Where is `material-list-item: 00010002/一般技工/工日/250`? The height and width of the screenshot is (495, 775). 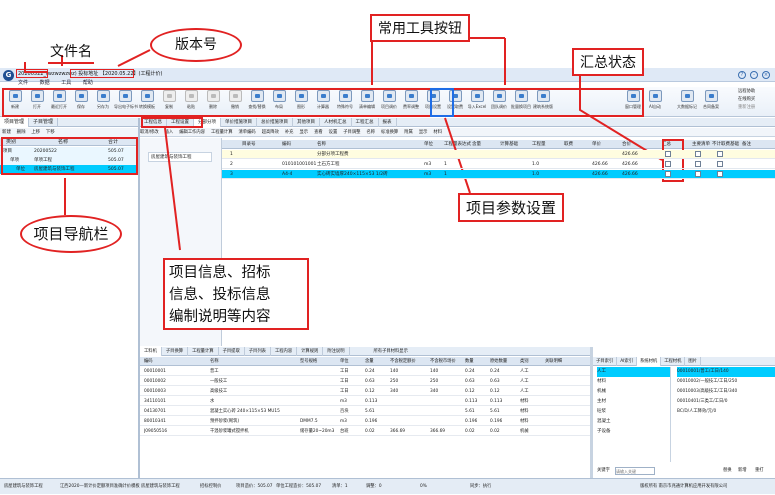
material-list-item: 00010002/一般技工/工日/250 is located at coordinates (726, 382).